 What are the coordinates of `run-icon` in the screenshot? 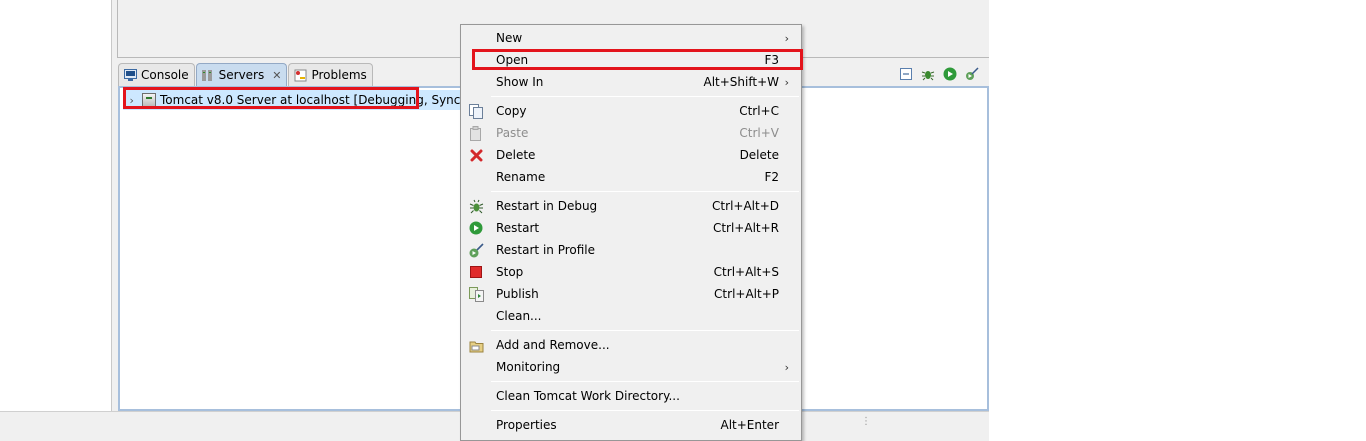 It's located at (476, 228).